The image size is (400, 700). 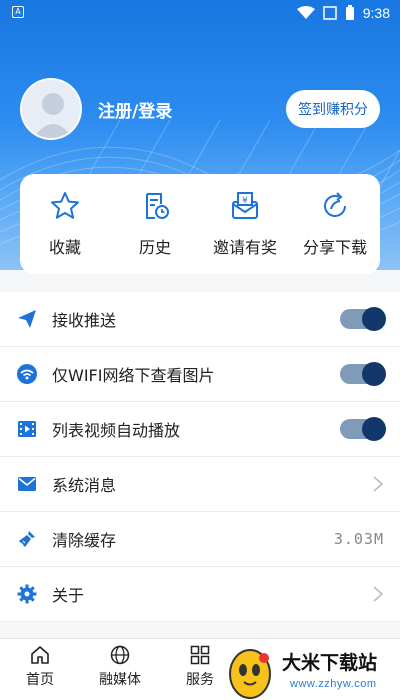 What do you see at coordinates (245, 224) in the screenshot?
I see `quick-action-invite: ¥ 邀请有奖` at bounding box center [245, 224].